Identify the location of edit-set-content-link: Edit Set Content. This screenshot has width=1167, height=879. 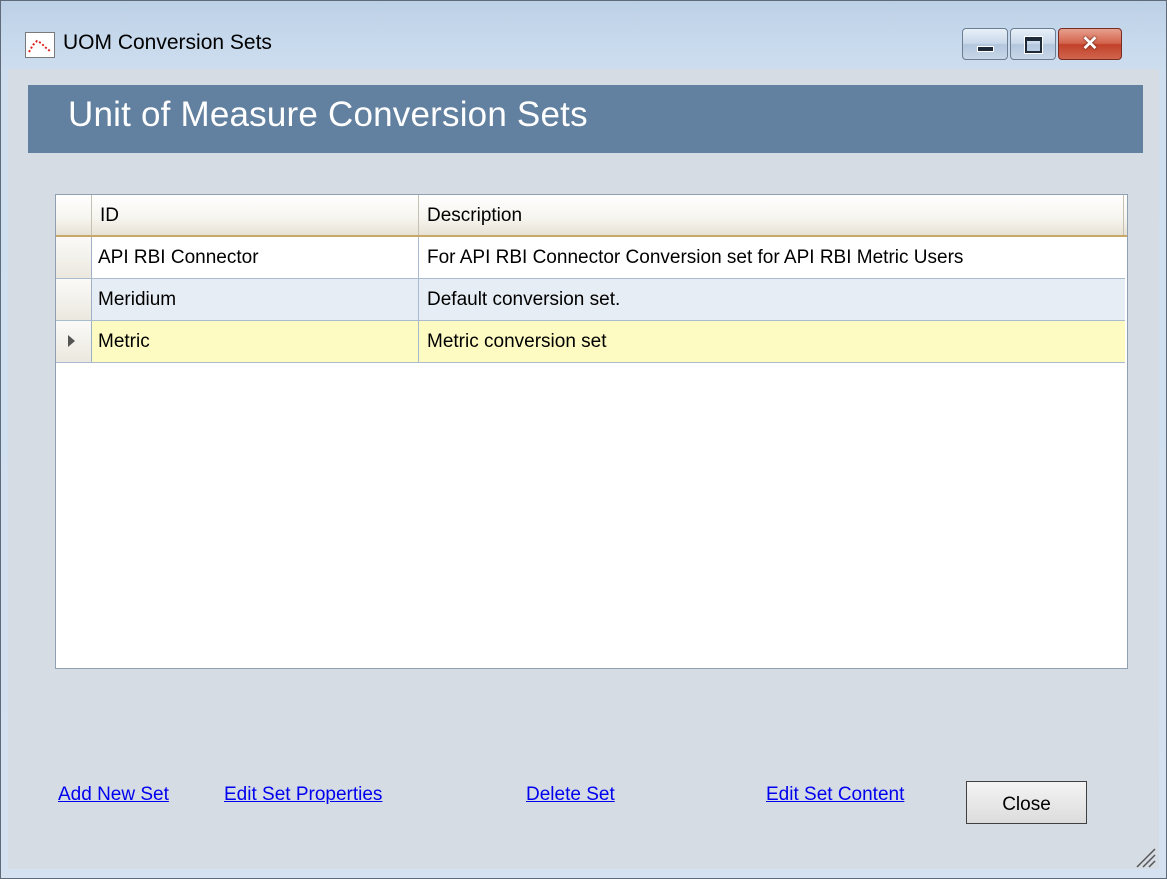
(835, 795).